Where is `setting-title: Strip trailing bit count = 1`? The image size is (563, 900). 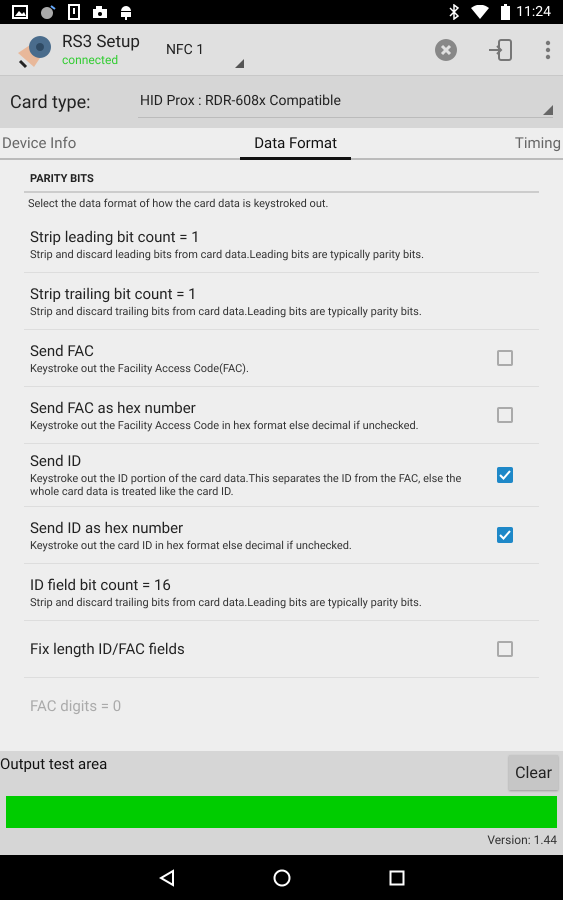 setting-title: Strip trailing bit count = 1 is located at coordinates (281, 293).